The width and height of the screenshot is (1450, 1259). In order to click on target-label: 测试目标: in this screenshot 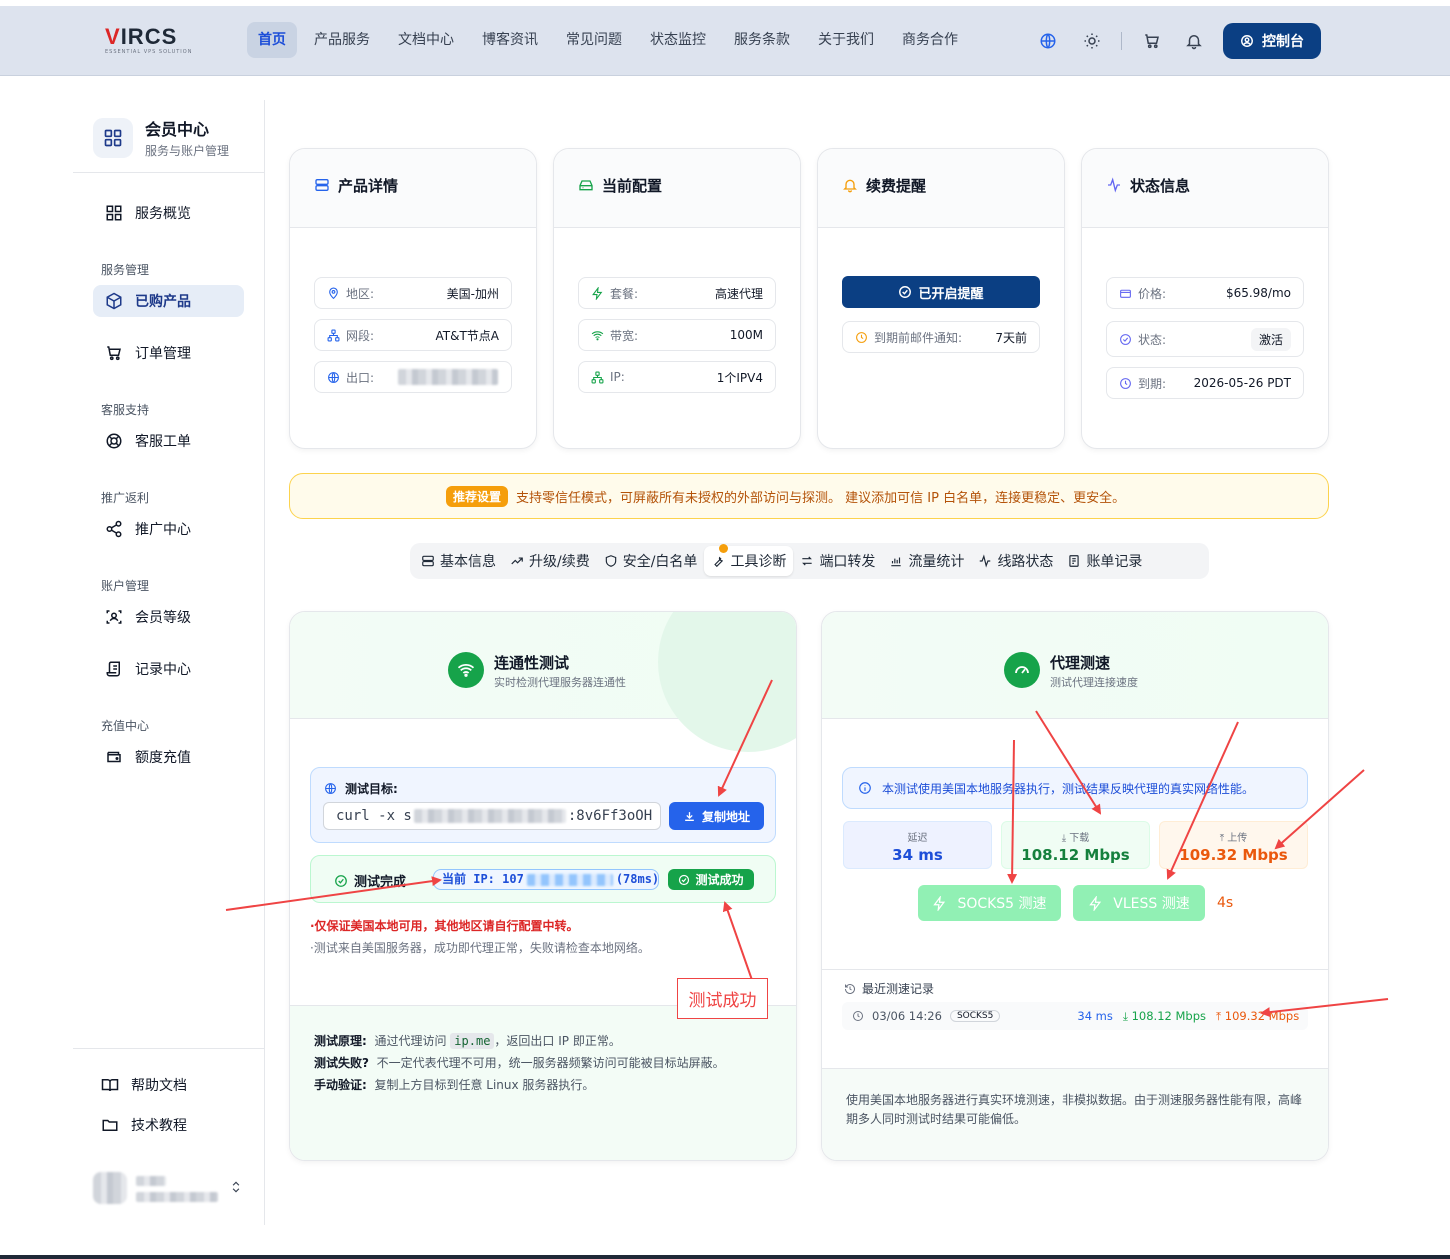, I will do `click(371, 789)`.